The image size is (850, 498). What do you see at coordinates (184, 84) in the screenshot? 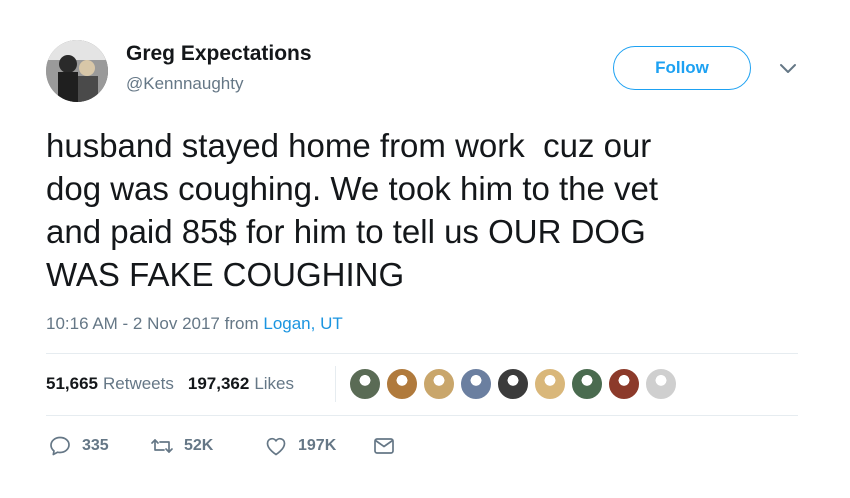
I see `author-handle: @Kennnaughty` at bounding box center [184, 84].